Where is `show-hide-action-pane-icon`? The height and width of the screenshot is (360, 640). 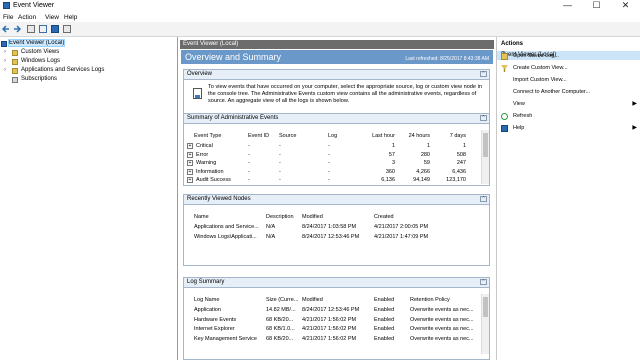
show-hide-action-pane-icon is located at coordinates (67, 29).